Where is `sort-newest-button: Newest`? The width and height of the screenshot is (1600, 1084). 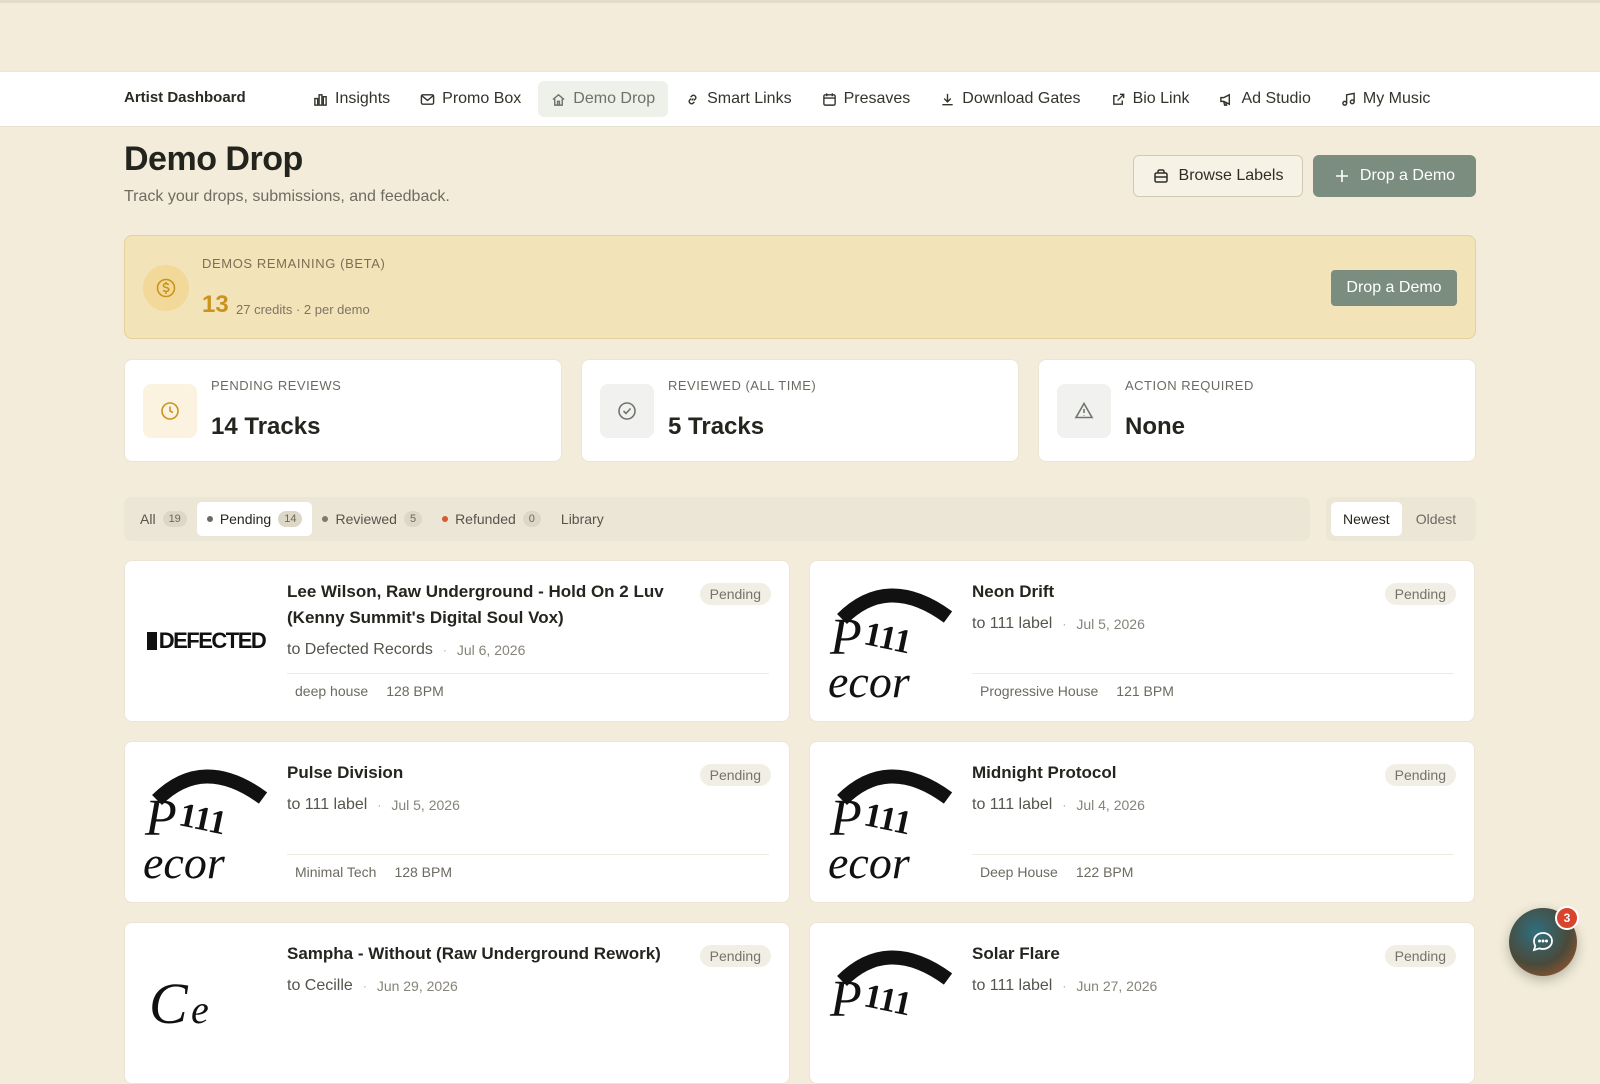 sort-newest-button: Newest is located at coordinates (1366, 519).